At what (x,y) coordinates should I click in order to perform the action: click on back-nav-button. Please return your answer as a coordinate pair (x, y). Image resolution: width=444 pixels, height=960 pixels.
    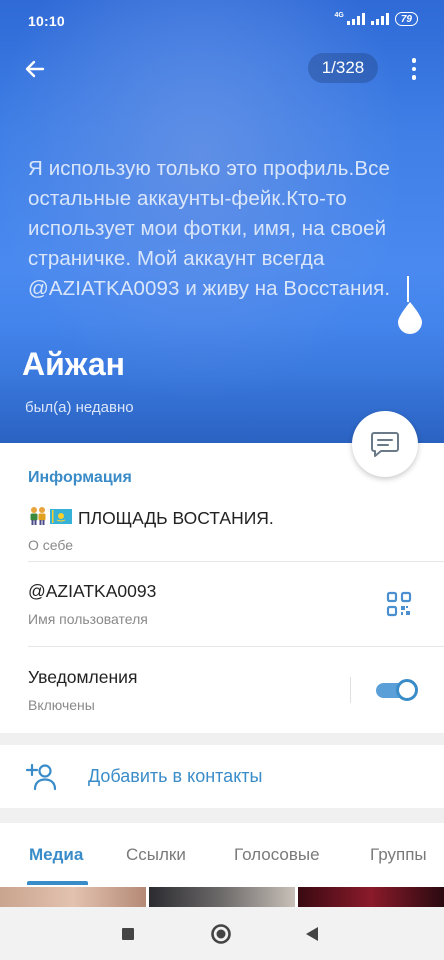
    Looking at the image, I should click on (312, 933).